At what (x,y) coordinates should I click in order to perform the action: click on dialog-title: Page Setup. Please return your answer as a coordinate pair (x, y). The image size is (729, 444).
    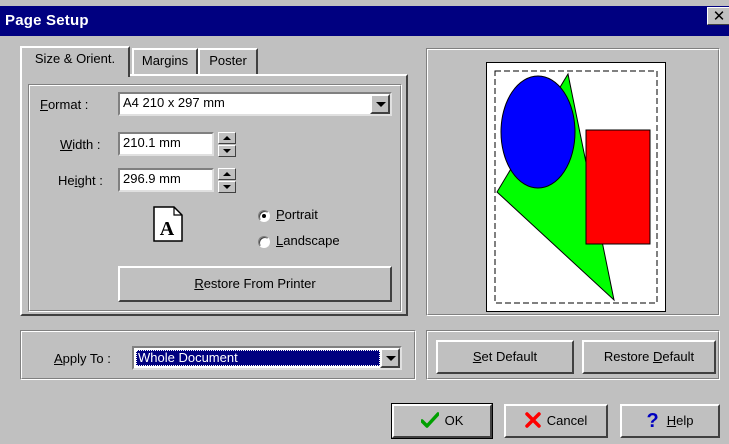
    Looking at the image, I should click on (47, 20).